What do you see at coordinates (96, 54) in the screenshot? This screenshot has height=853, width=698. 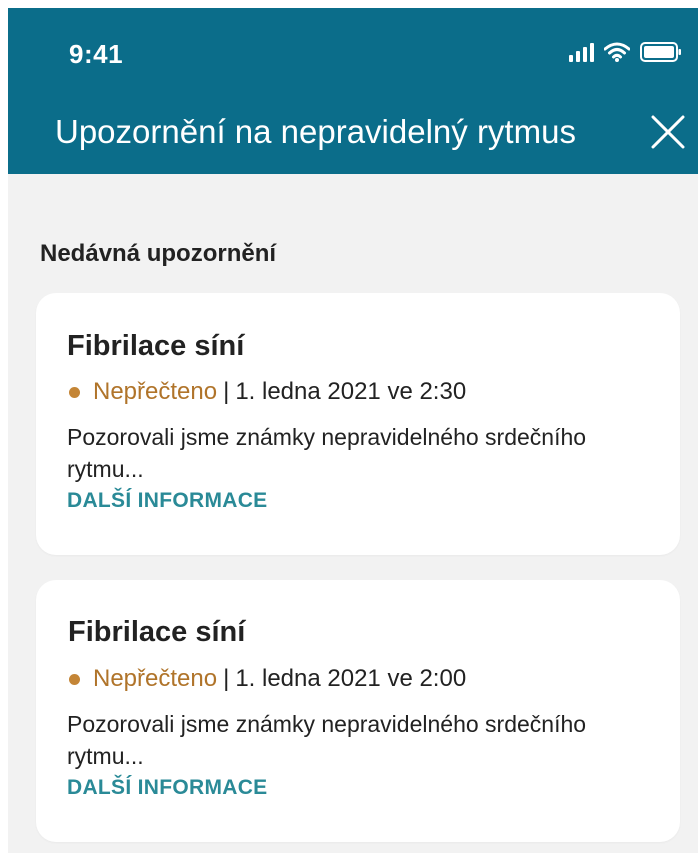 I see `status-time: 9:41` at bounding box center [96, 54].